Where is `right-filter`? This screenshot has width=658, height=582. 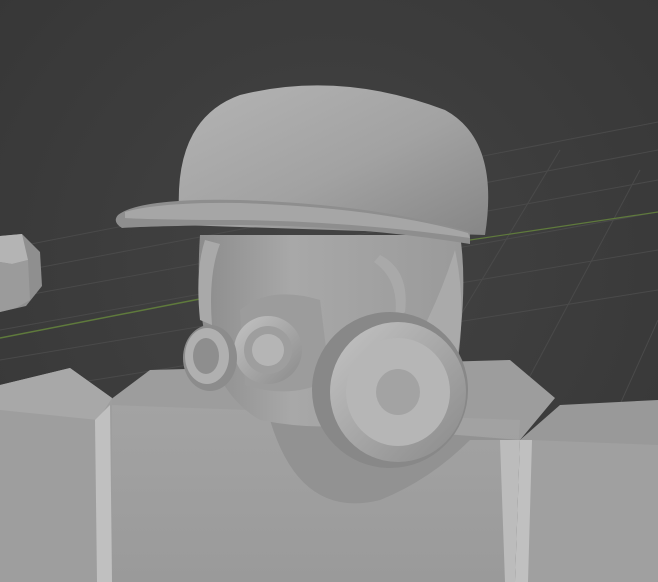 right-filter is located at coordinates (390, 390).